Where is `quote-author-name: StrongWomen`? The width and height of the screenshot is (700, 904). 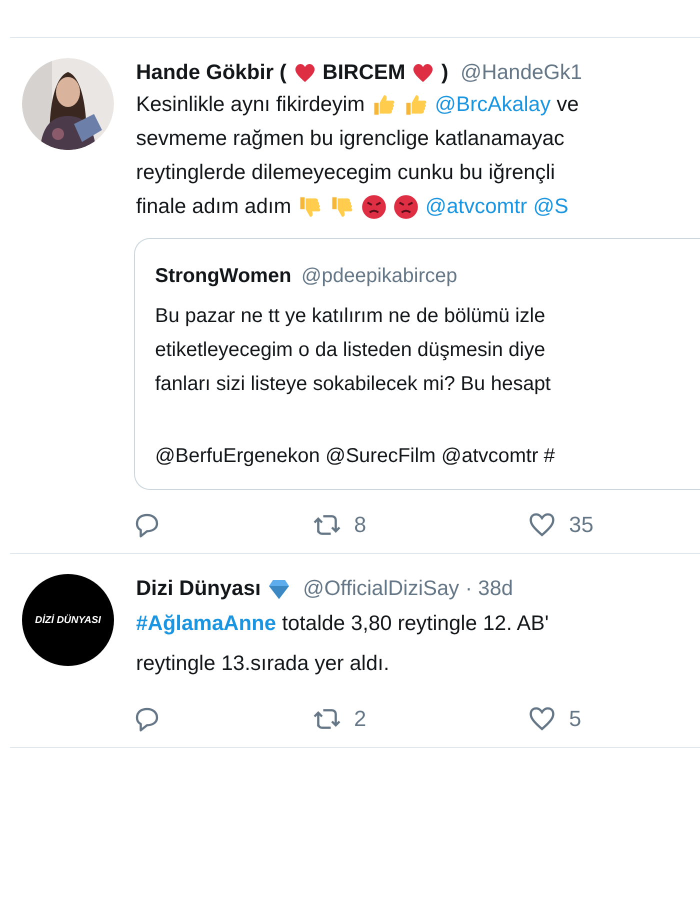 quote-author-name: StrongWomen is located at coordinates (223, 276).